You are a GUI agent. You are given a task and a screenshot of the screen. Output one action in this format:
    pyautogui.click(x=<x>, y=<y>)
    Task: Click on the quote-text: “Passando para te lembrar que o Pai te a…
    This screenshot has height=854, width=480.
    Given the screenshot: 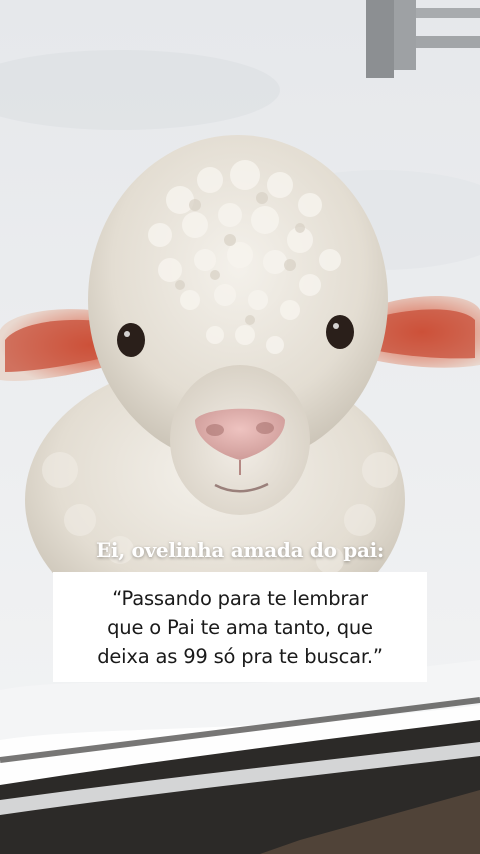 What is the action you would take?
    pyautogui.click(x=240, y=627)
    